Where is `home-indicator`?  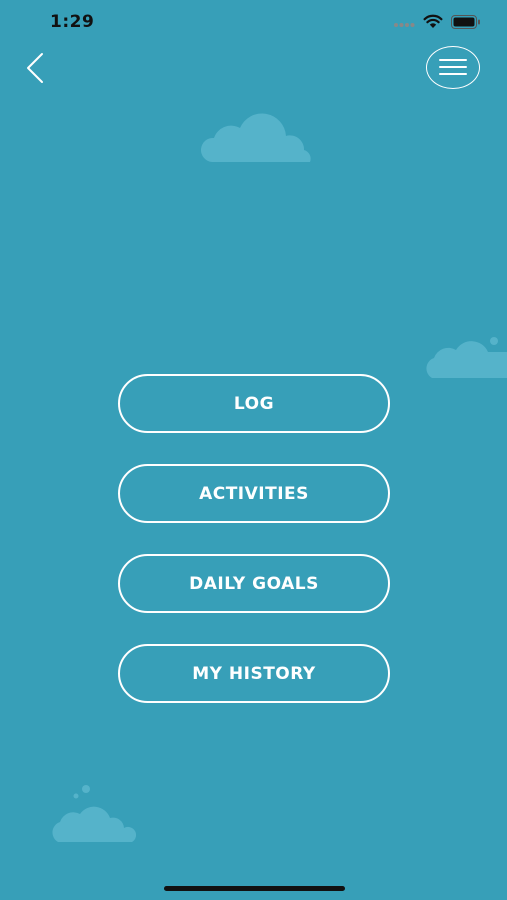
home-indicator is located at coordinates (254, 888).